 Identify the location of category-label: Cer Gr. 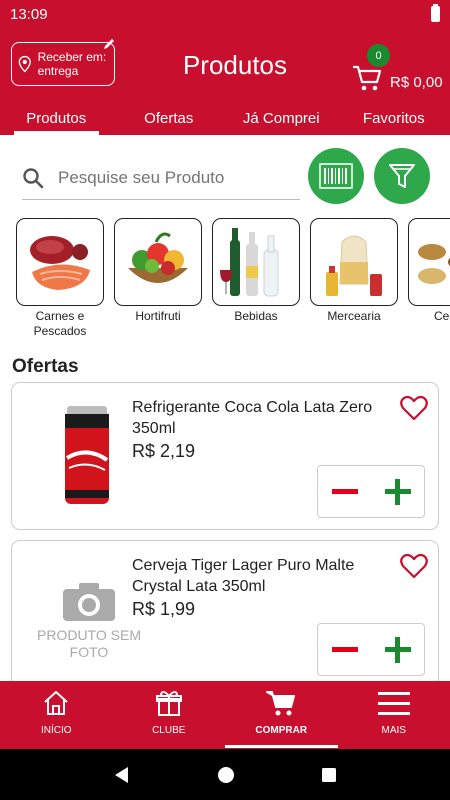
(442, 316).